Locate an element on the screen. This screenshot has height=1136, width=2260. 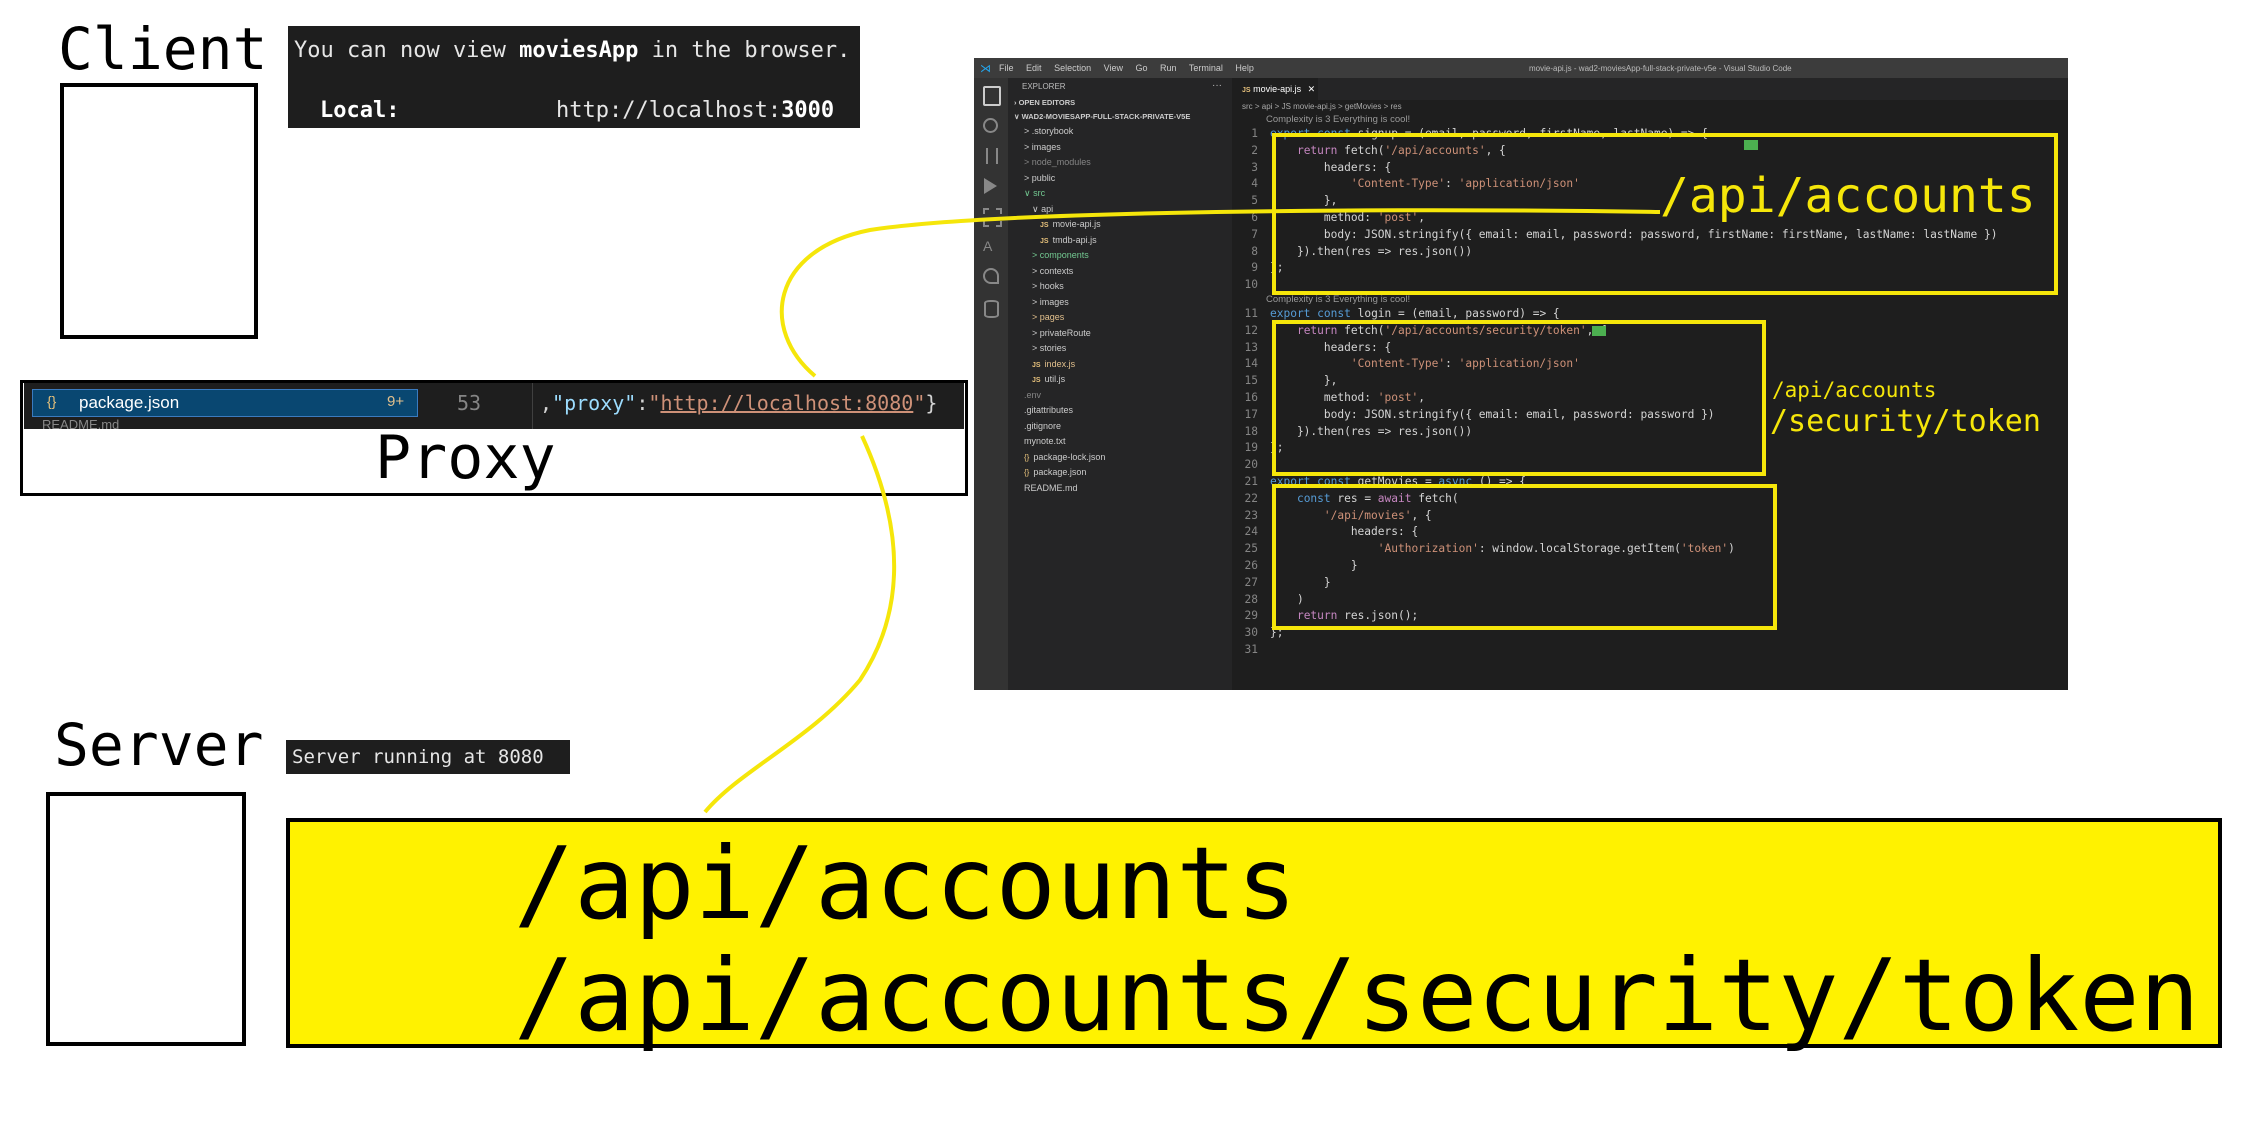
proxy-to-server-curve is located at coordinates (800, 624).